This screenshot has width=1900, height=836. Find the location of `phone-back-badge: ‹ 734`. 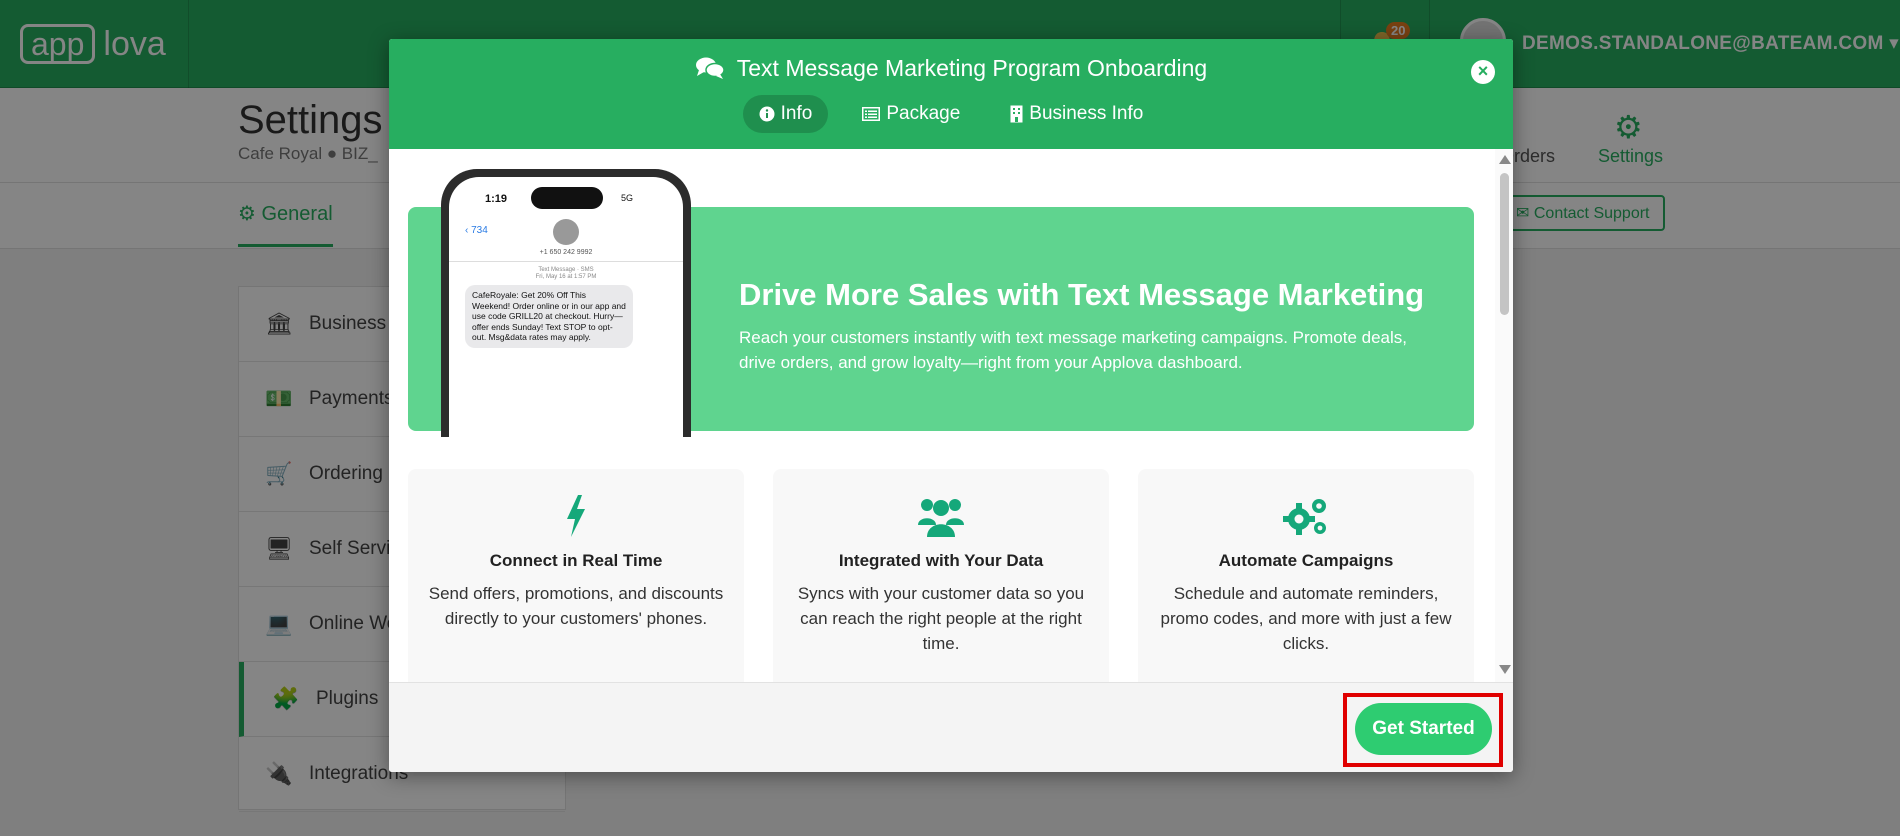

phone-back-badge: ‹ 734 is located at coordinates (476, 230).